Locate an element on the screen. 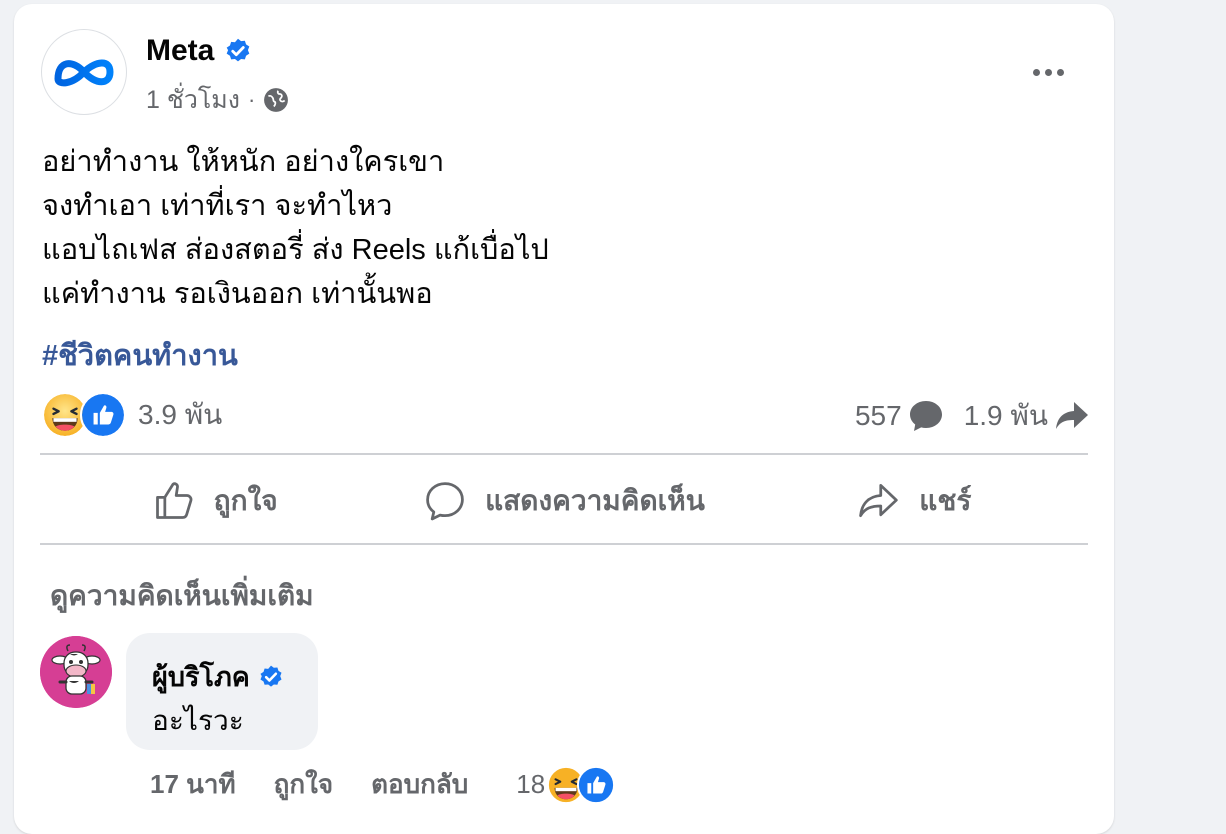 Image resolution: width=1226 pixels, height=834 pixels. share-button: แชร์ is located at coordinates (913, 501).